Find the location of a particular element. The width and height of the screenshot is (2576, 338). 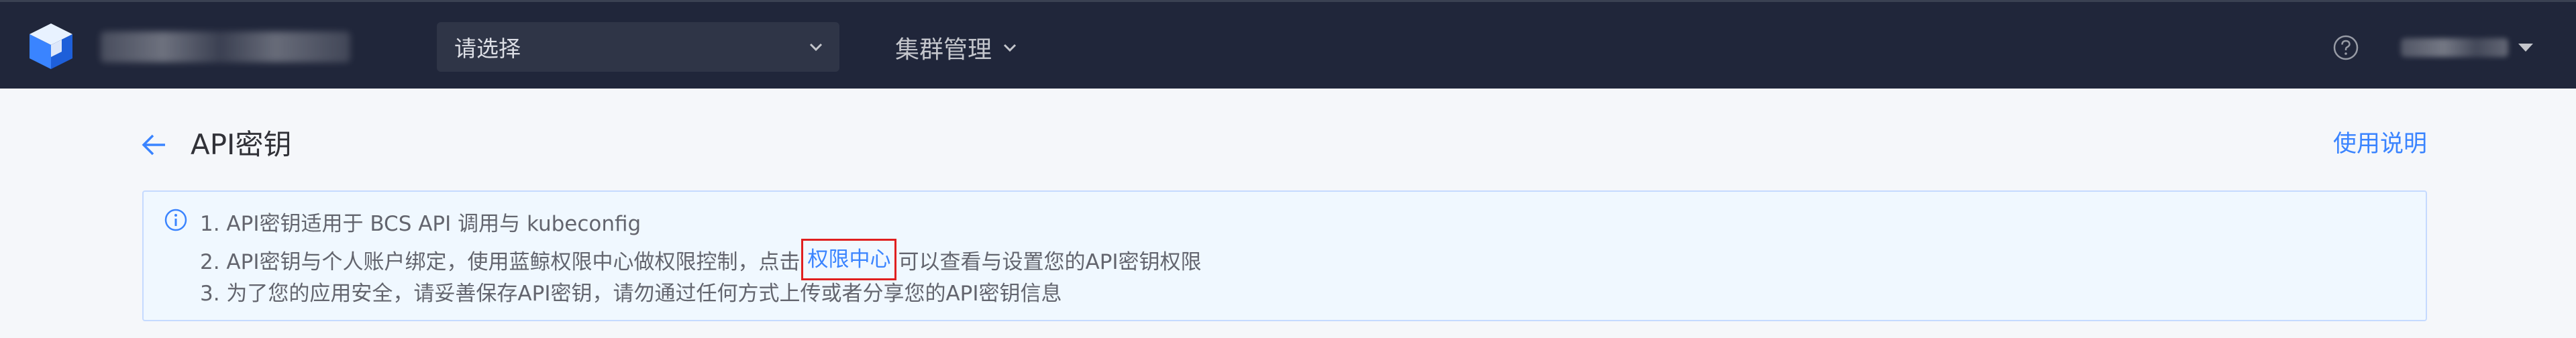

notice-line-2-prefix: 2. API密钥与个人账户绑定，使用蓝鲸权限中心做权限控制，点击 is located at coordinates (500, 262).